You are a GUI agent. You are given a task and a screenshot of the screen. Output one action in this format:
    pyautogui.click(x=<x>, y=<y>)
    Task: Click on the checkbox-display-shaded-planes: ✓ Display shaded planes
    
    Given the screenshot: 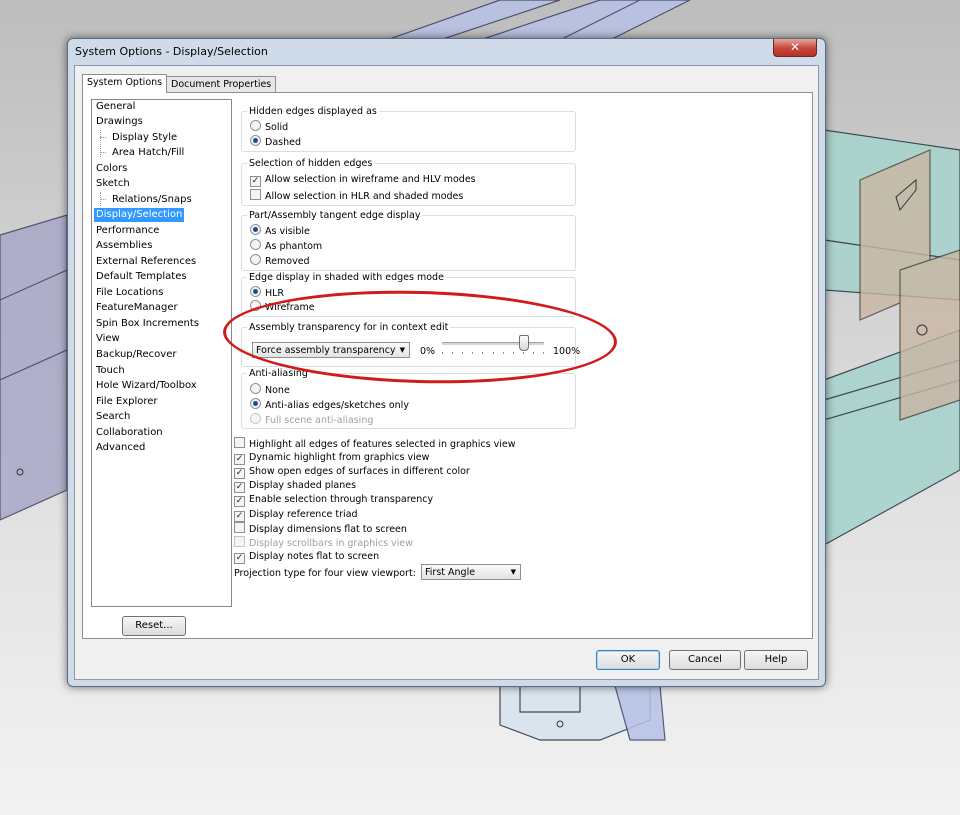 What is the action you would take?
    pyautogui.click(x=295, y=486)
    